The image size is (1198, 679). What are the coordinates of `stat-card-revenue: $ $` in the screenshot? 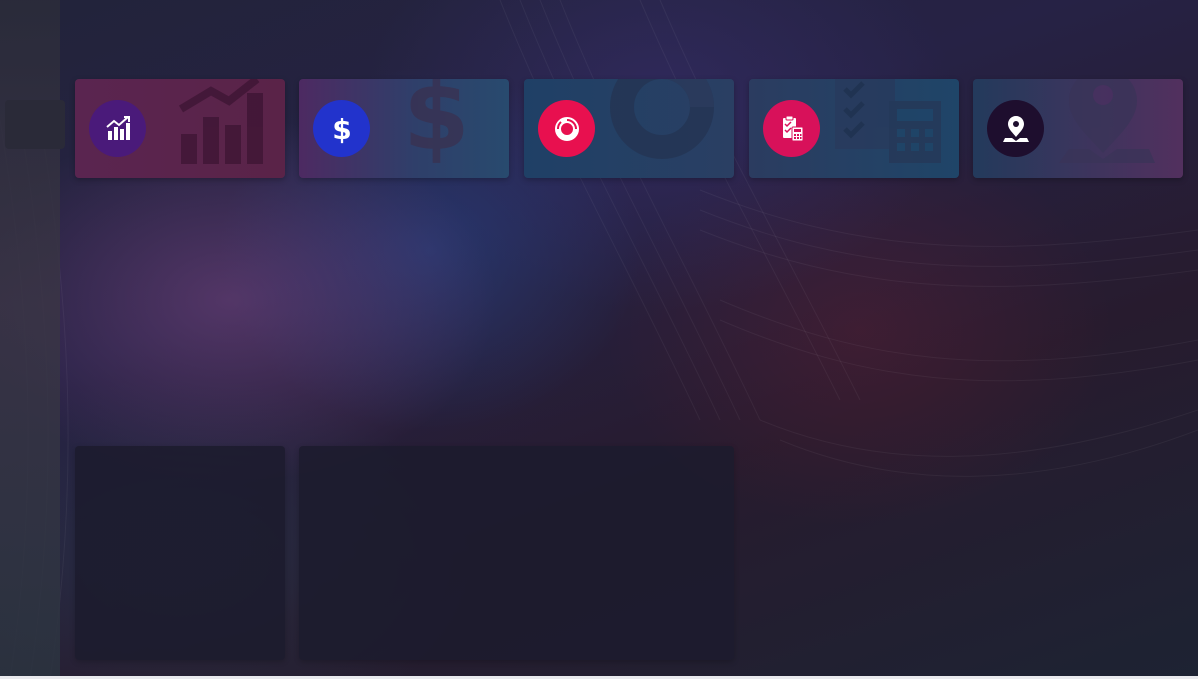 It's located at (404, 128).